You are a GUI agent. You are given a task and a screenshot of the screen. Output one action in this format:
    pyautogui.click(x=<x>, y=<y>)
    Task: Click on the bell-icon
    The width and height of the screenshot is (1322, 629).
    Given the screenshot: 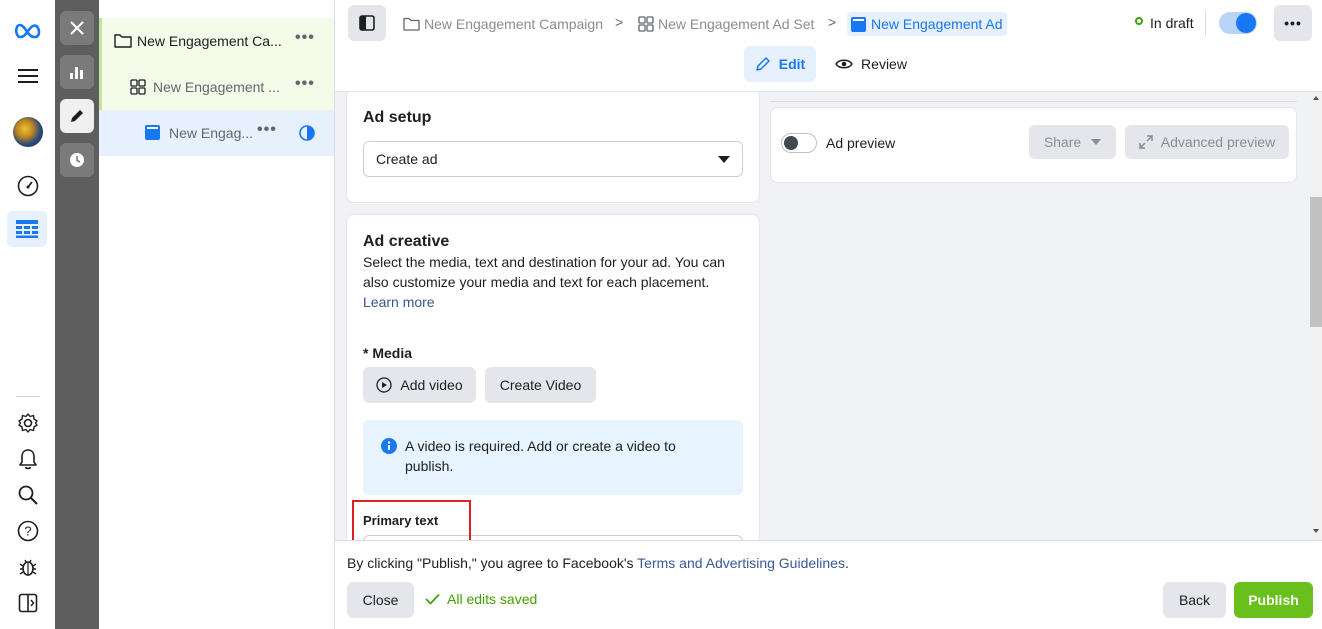 What is the action you would take?
    pyautogui.click(x=28, y=459)
    